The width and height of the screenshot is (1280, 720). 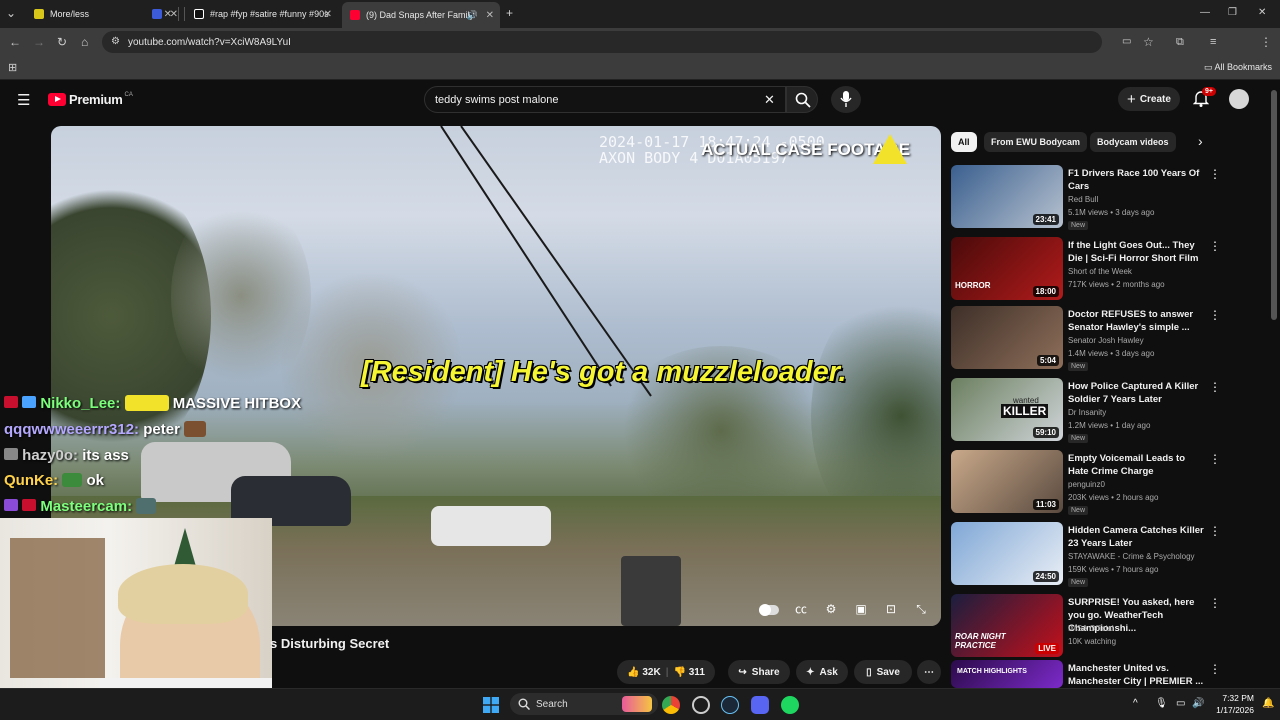 What do you see at coordinates (1198, 703) in the screenshot?
I see `volume-icon: 🔊` at bounding box center [1198, 703].